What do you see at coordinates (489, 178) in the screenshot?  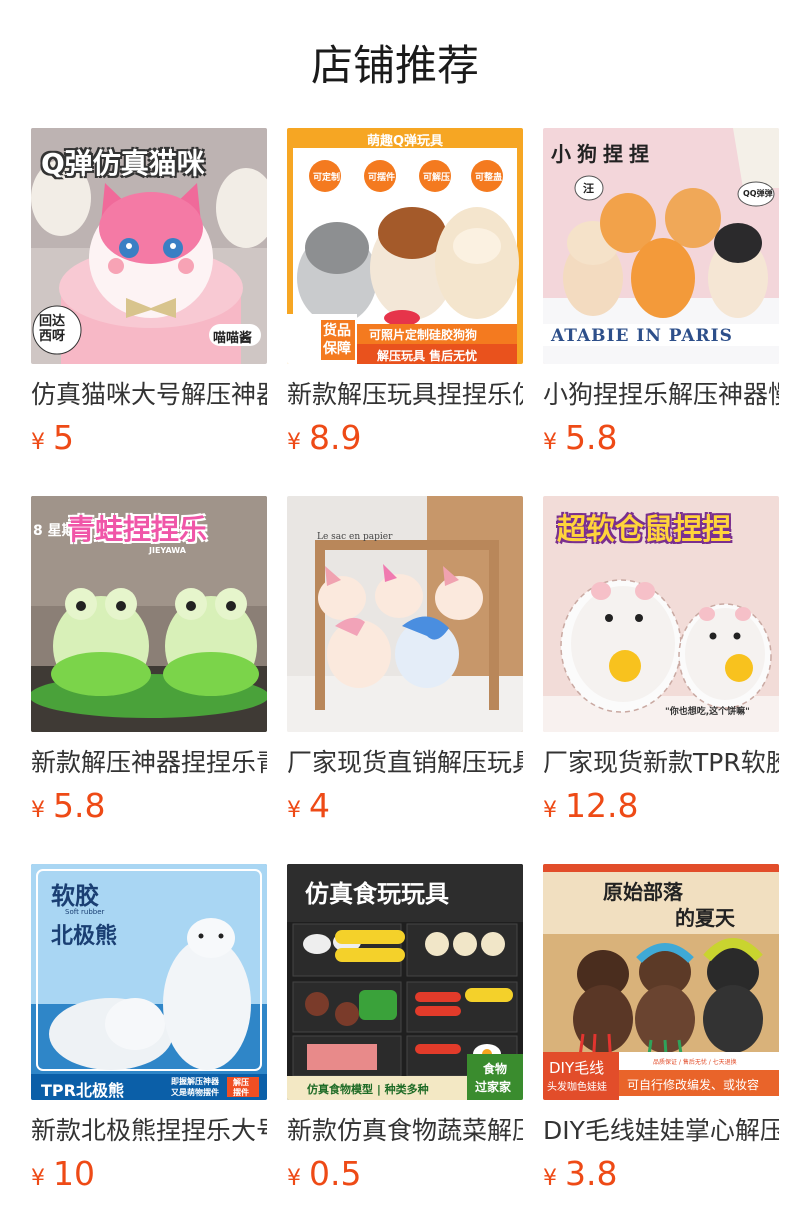 I see `image-tag: 可整蛊` at bounding box center [489, 178].